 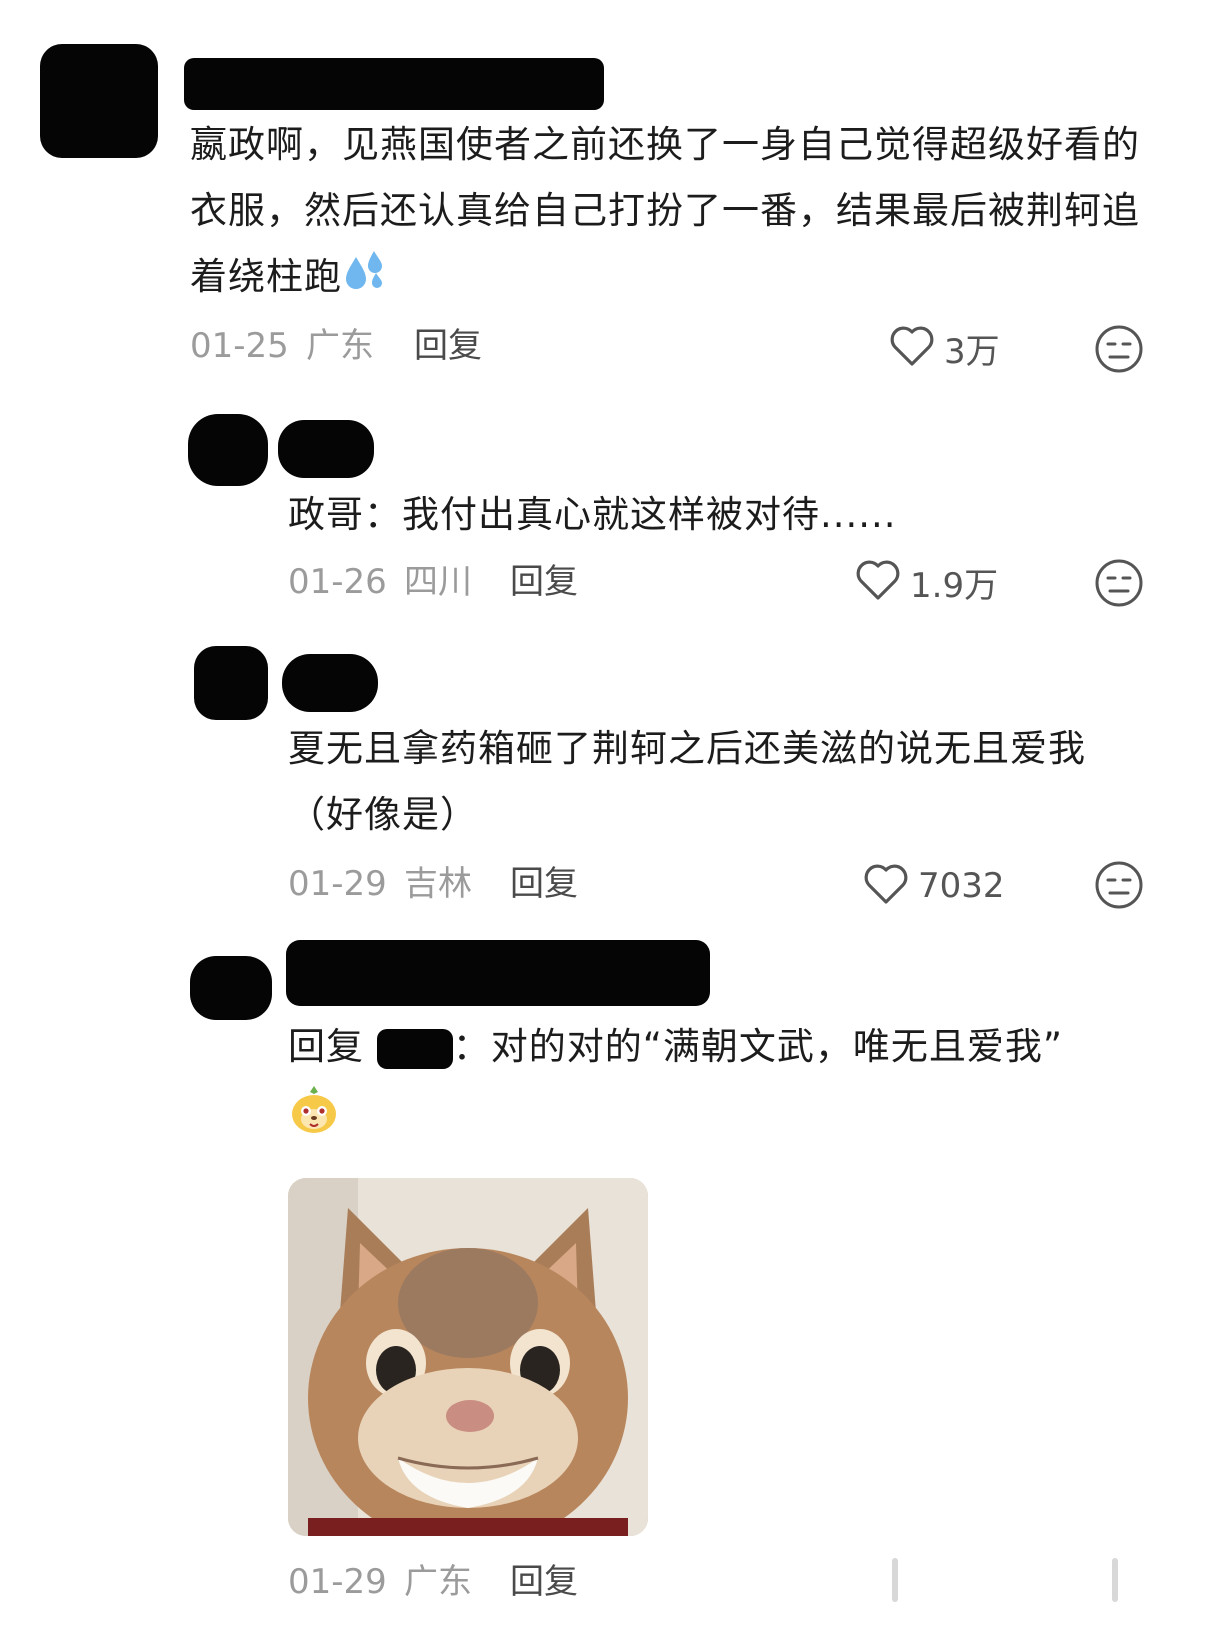 I want to click on comment-location: 吉林, so click(x=438, y=884).